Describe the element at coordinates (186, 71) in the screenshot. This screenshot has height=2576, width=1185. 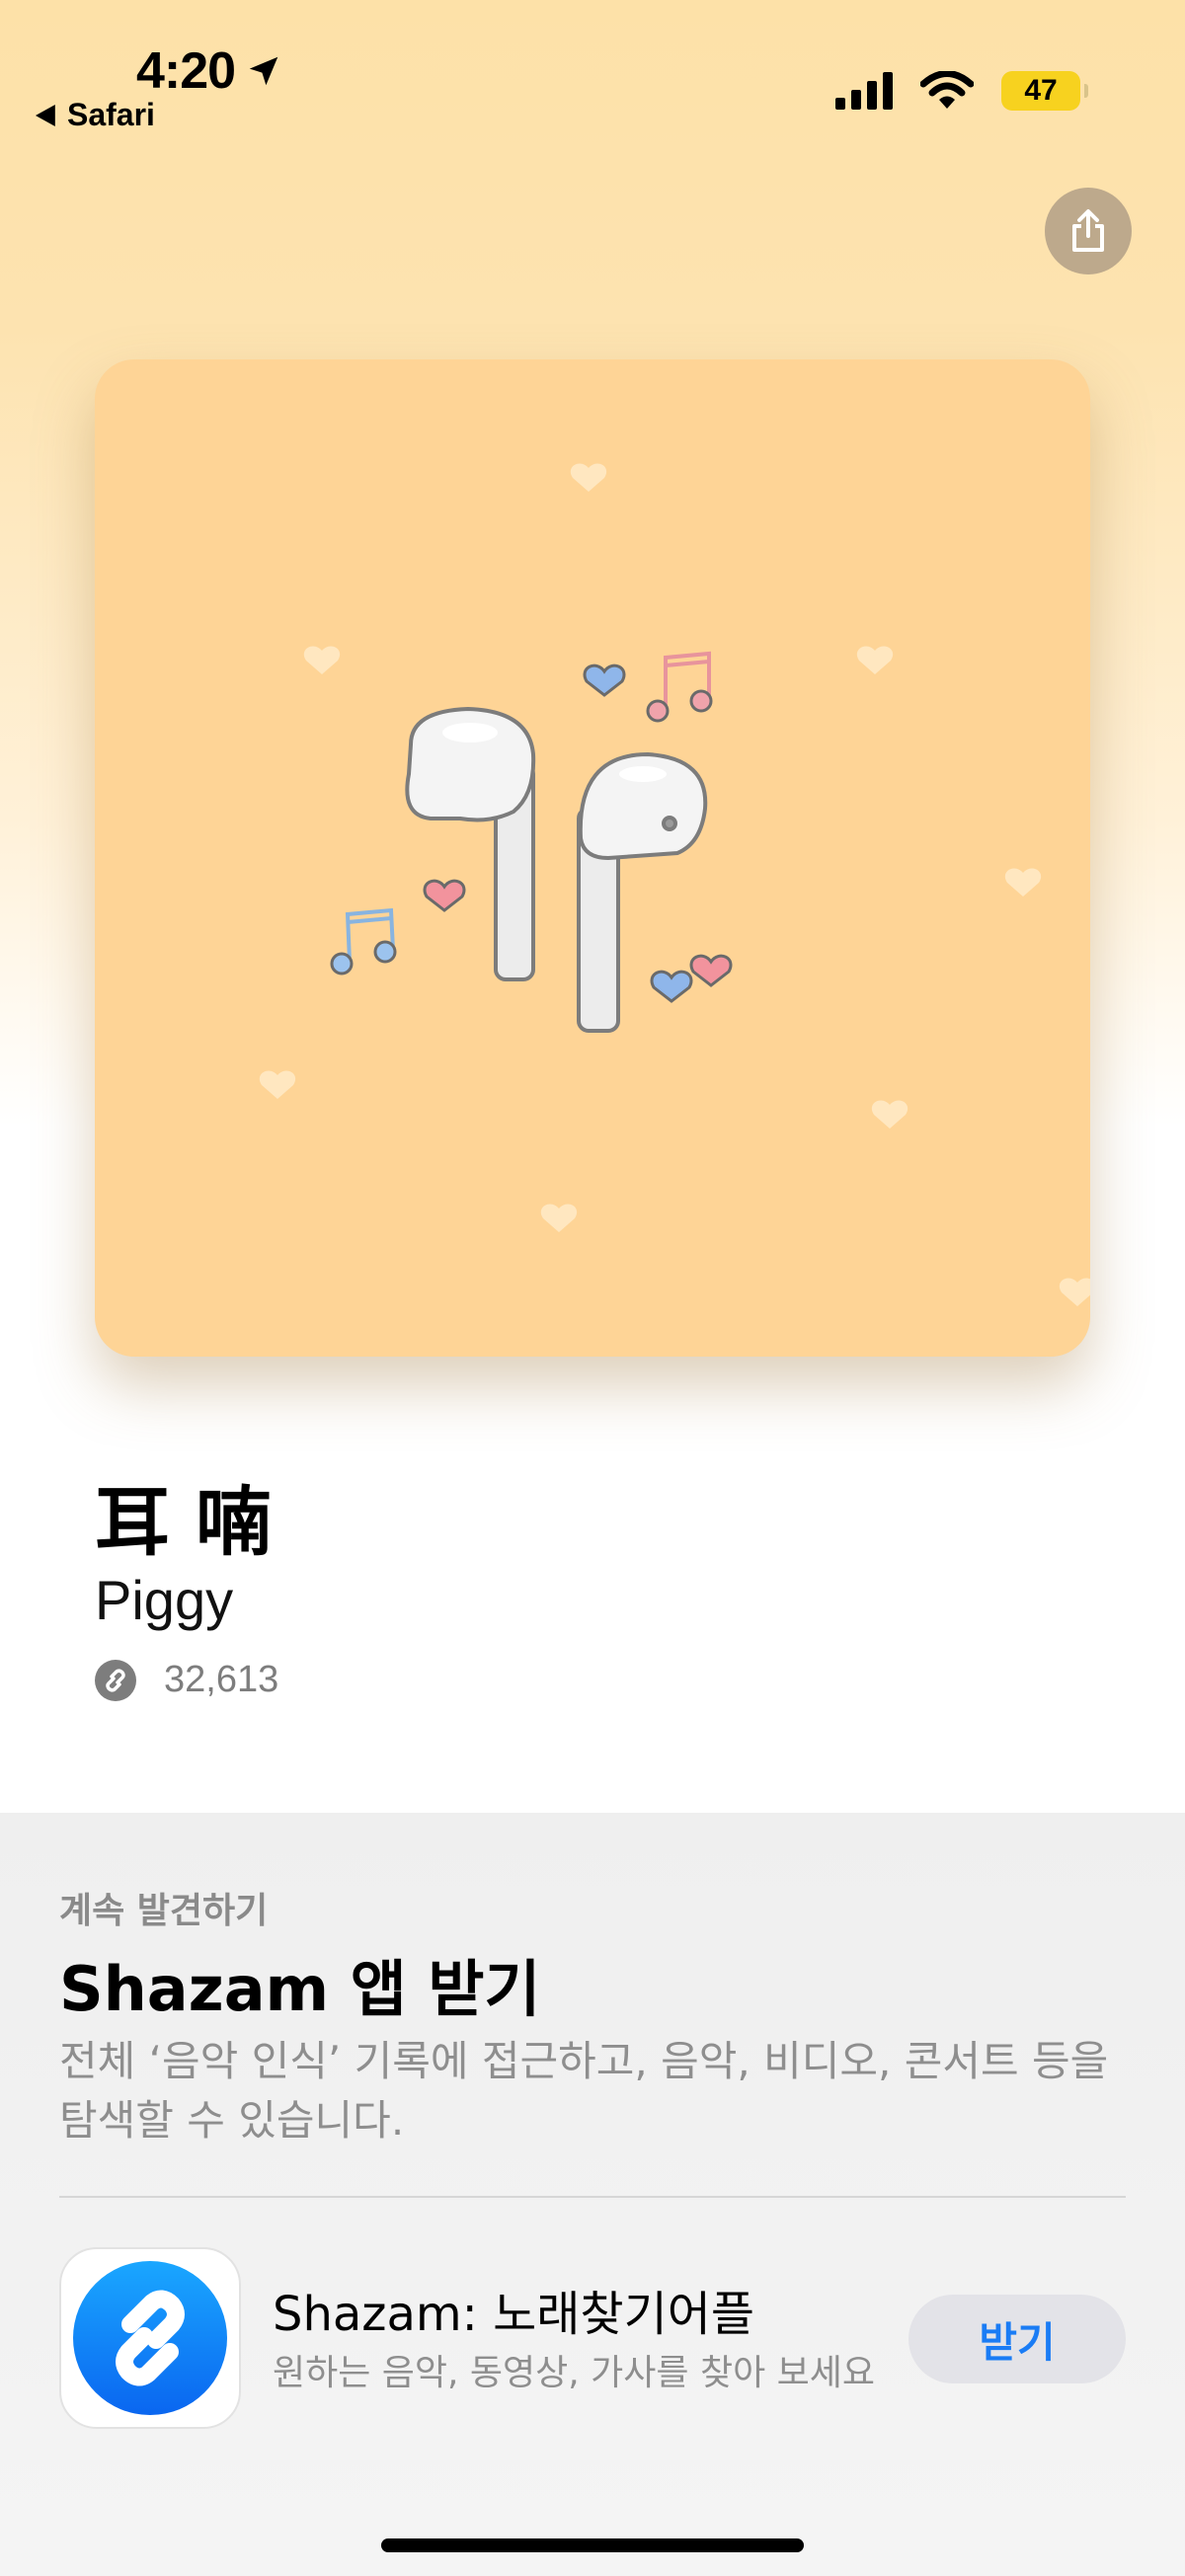
I see `status-time-text: 4:20` at that location.